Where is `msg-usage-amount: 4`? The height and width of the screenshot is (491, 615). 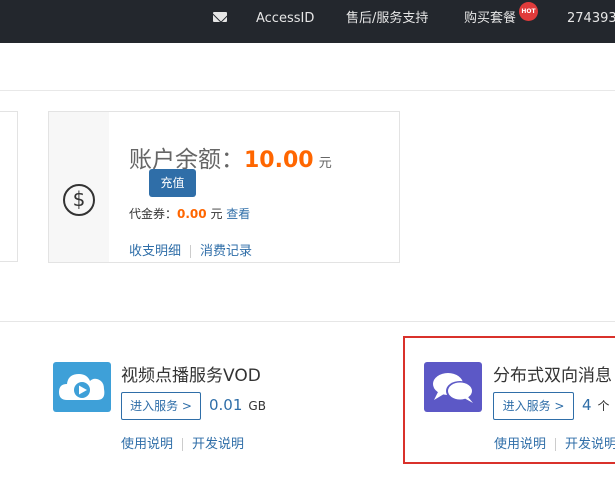 msg-usage-amount: 4 is located at coordinates (587, 405).